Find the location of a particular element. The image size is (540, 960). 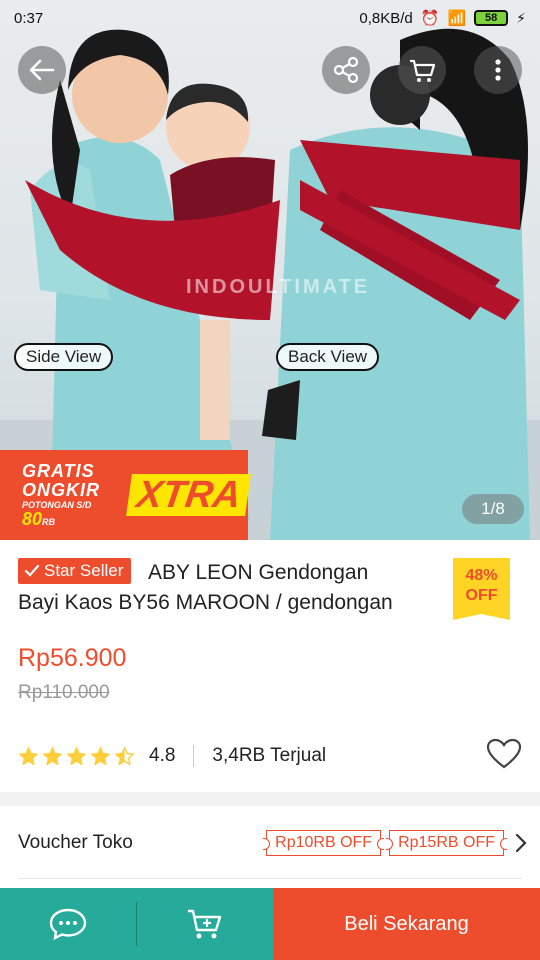

more-button is located at coordinates (498, 70).